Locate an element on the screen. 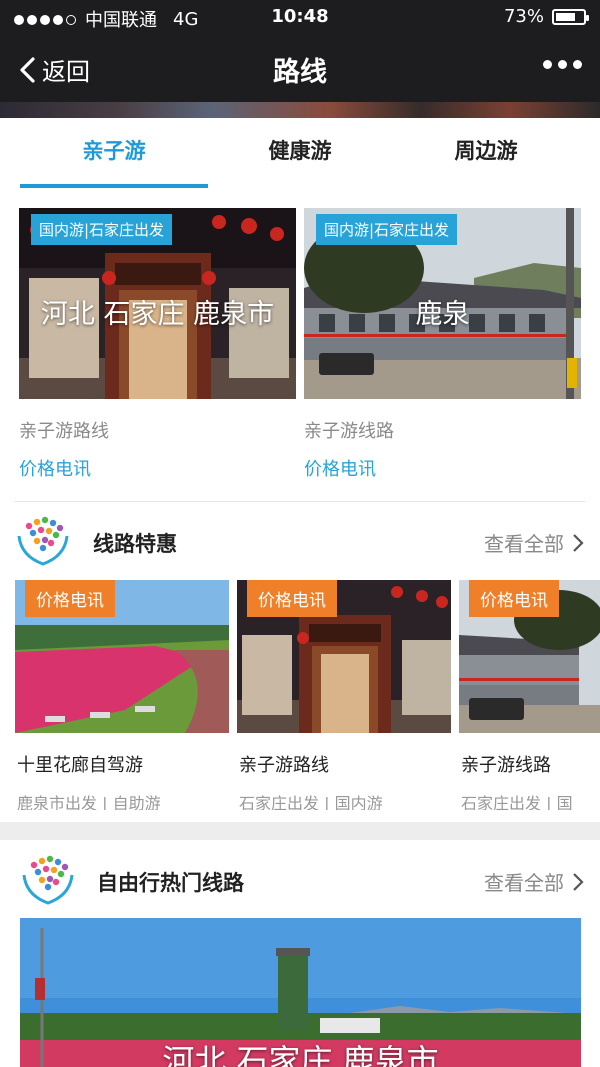 The image size is (600, 1067). category-tabs: 亲子游 健康游 周边游 is located at coordinates (300, 153).